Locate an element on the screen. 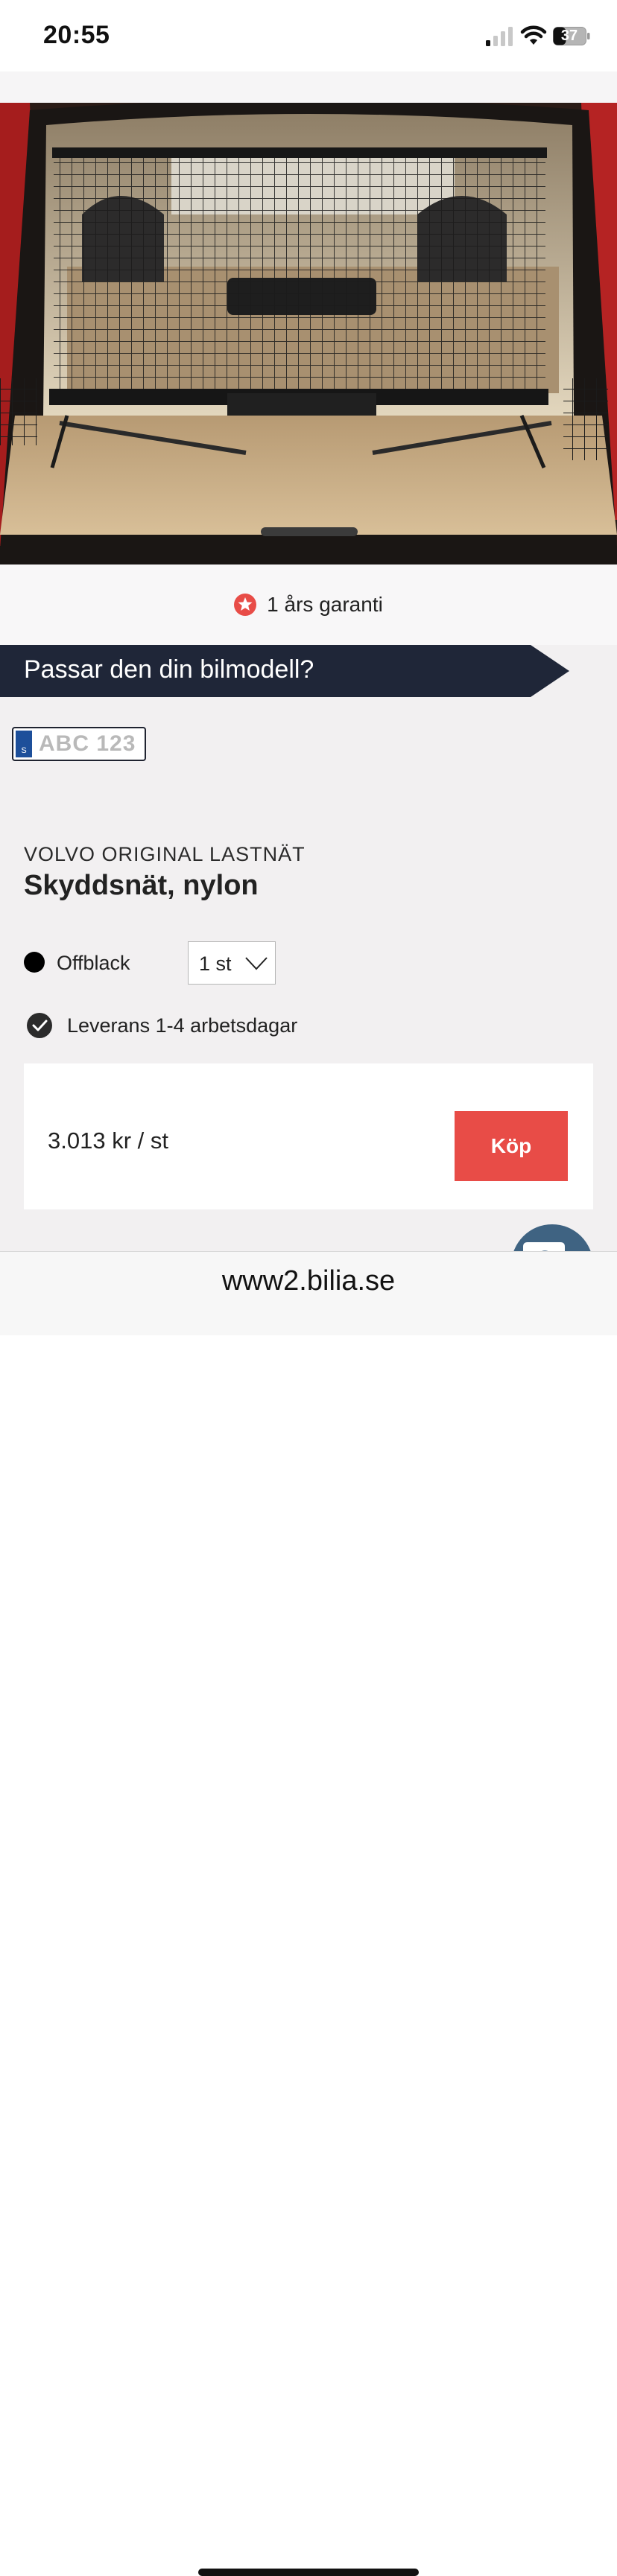 This screenshot has width=617, height=2576. plate-country-code: S is located at coordinates (24, 750).